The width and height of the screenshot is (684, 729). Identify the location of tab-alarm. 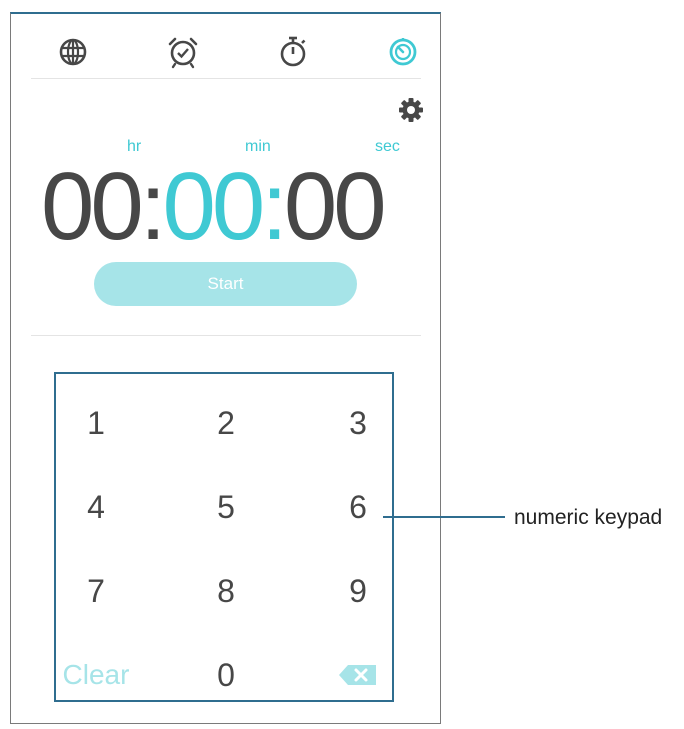
(183, 52).